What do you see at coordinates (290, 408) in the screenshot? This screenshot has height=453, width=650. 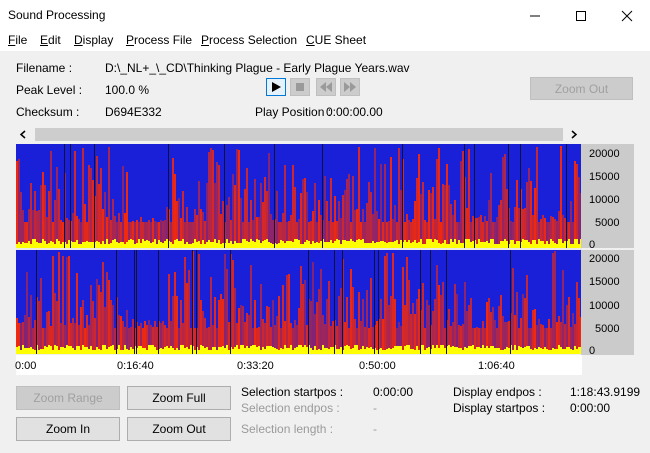 I see `selection-endpos-label: Selection endpos :` at bounding box center [290, 408].